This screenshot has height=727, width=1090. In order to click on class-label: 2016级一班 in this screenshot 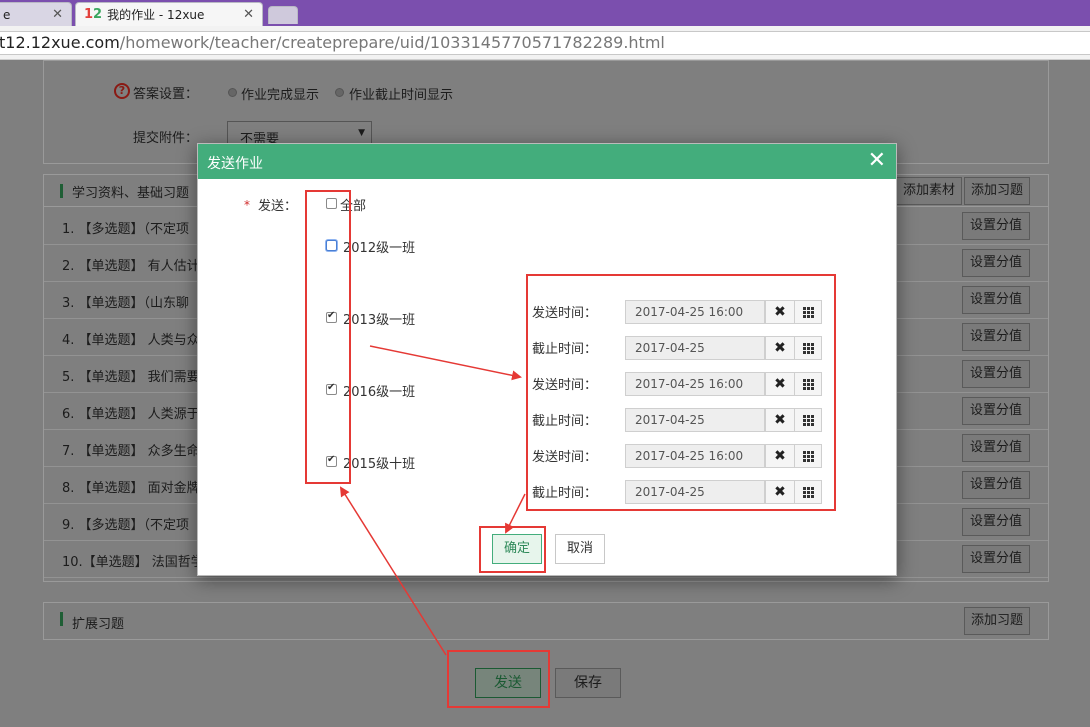, I will do `click(379, 392)`.